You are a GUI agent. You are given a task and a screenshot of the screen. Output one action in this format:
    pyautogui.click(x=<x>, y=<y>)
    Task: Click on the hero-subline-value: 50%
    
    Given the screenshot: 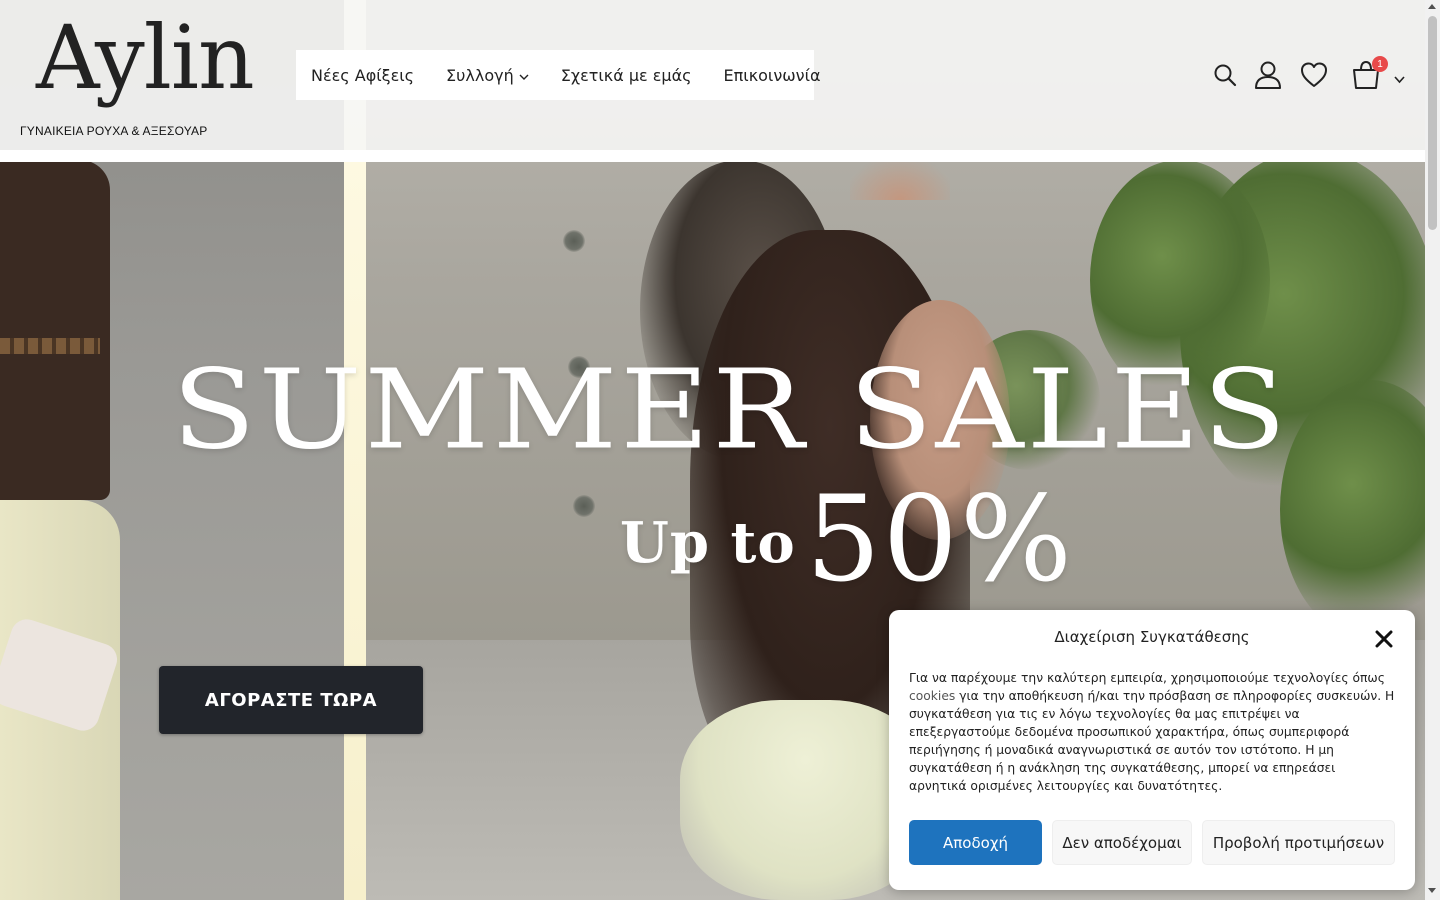 What is the action you would take?
    pyautogui.click(x=939, y=539)
    